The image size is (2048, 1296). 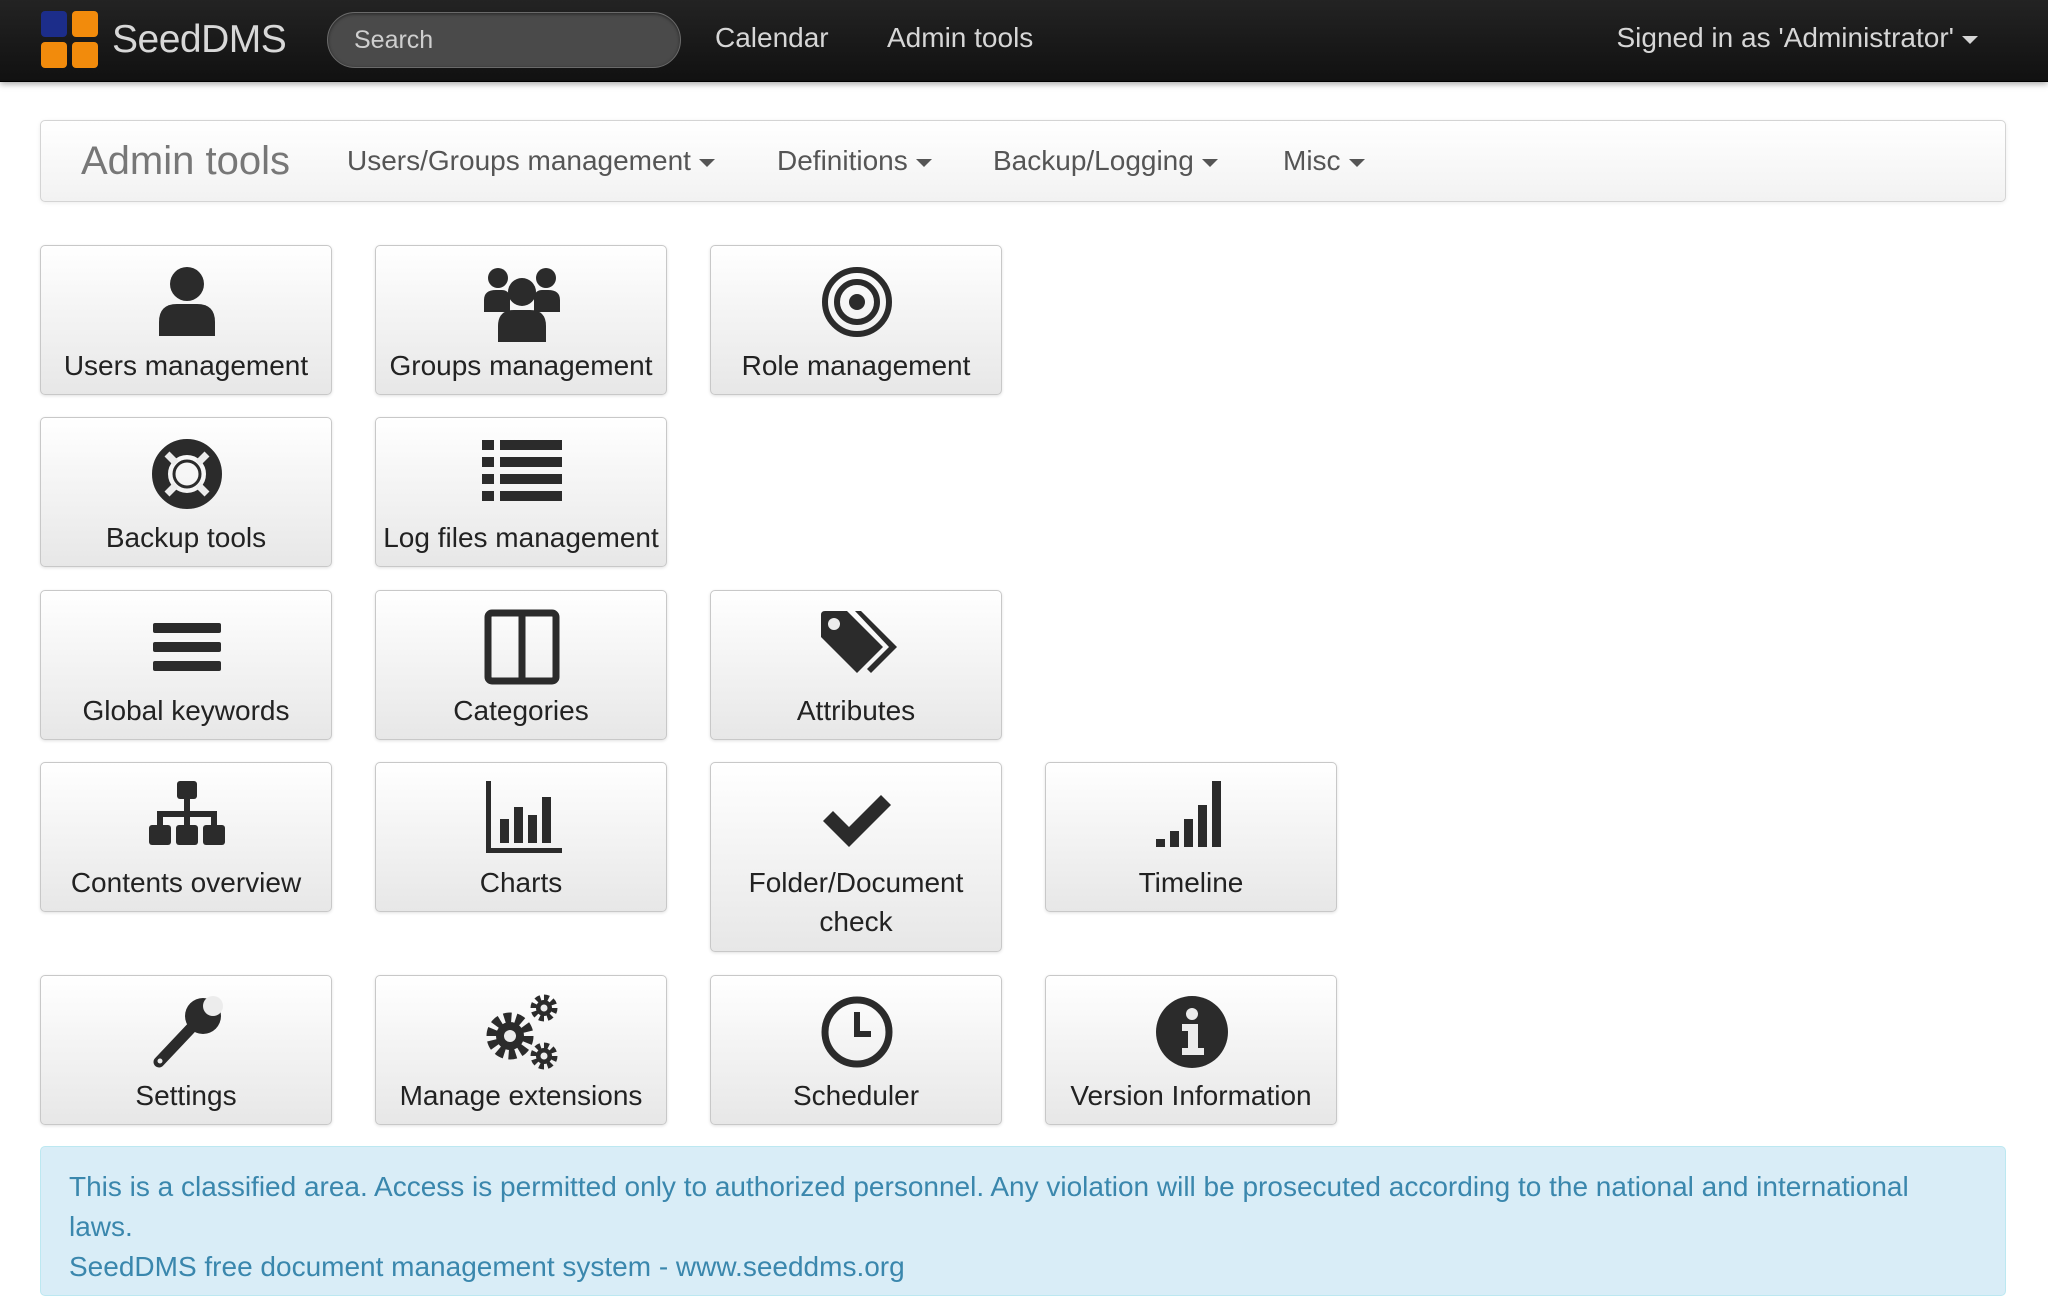 What do you see at coordinates (856, 710) in the screenshot?
I see `tile-label: Attributes` at bounding box center [856, 710].